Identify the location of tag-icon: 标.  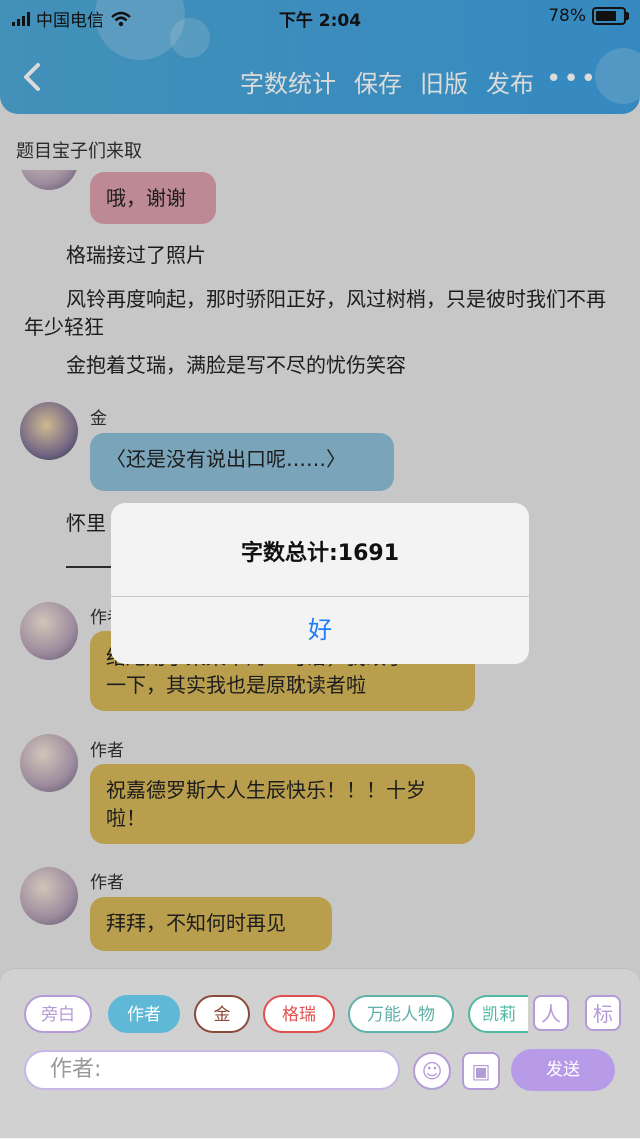
(603, 1013).